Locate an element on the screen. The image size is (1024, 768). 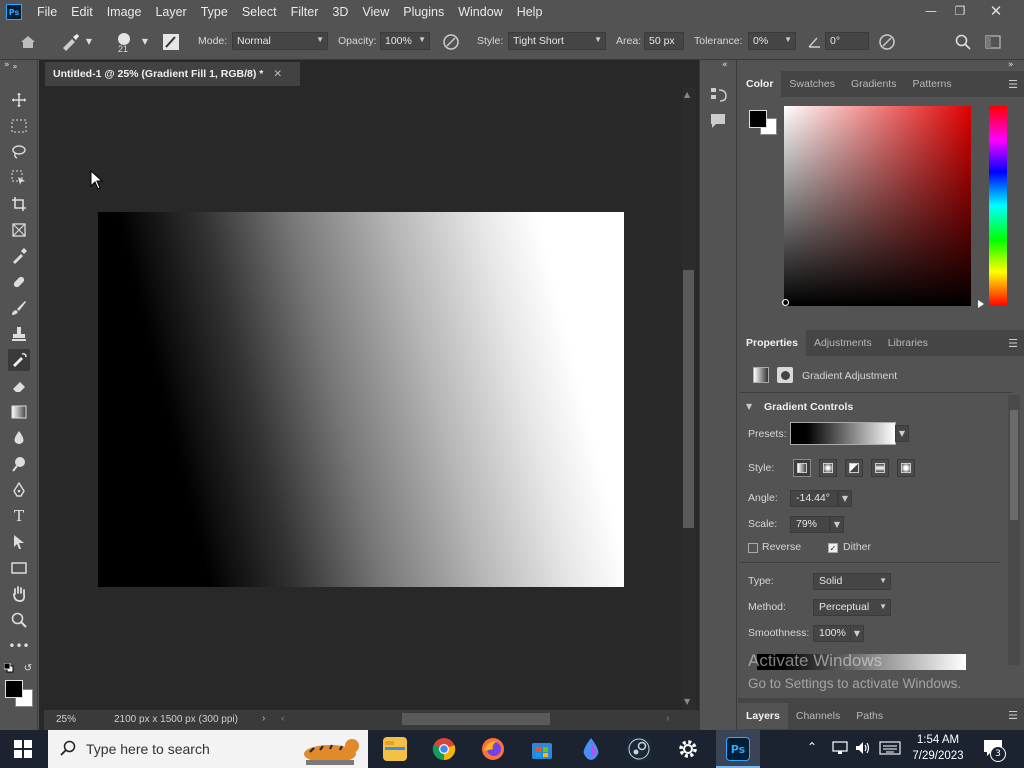
hand-tool-icon is located at coordinates (19, 594).